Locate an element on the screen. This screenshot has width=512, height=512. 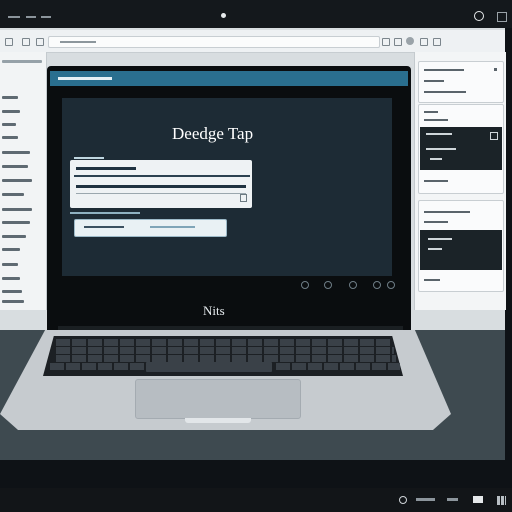
form-label is located at coordinates (89, 158).